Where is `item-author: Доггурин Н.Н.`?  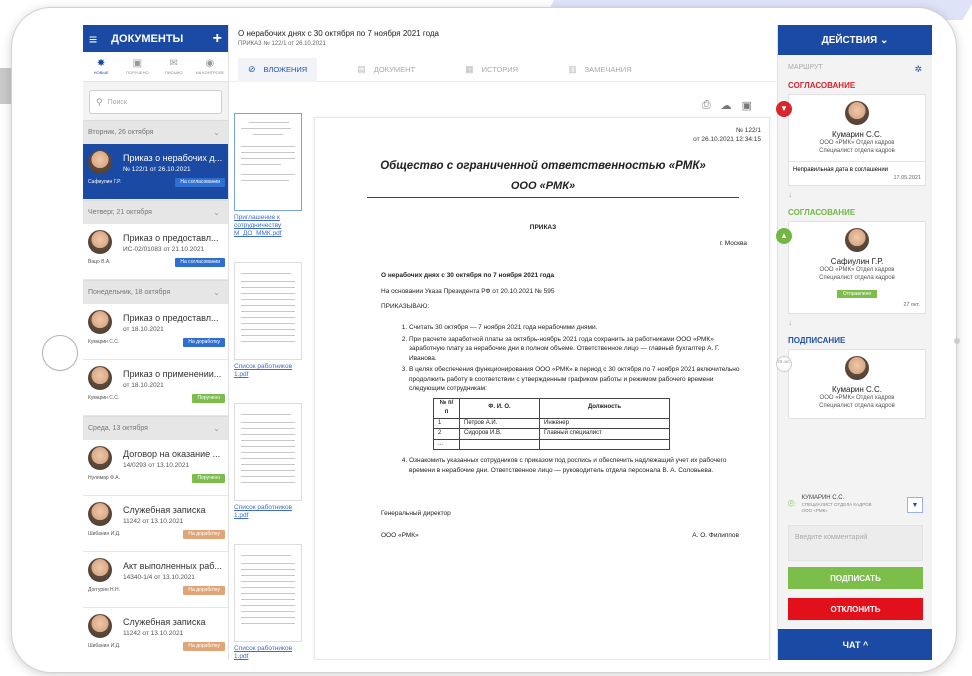
item-author: Доггурин Н.Н. is located at coordinates (104, 590).